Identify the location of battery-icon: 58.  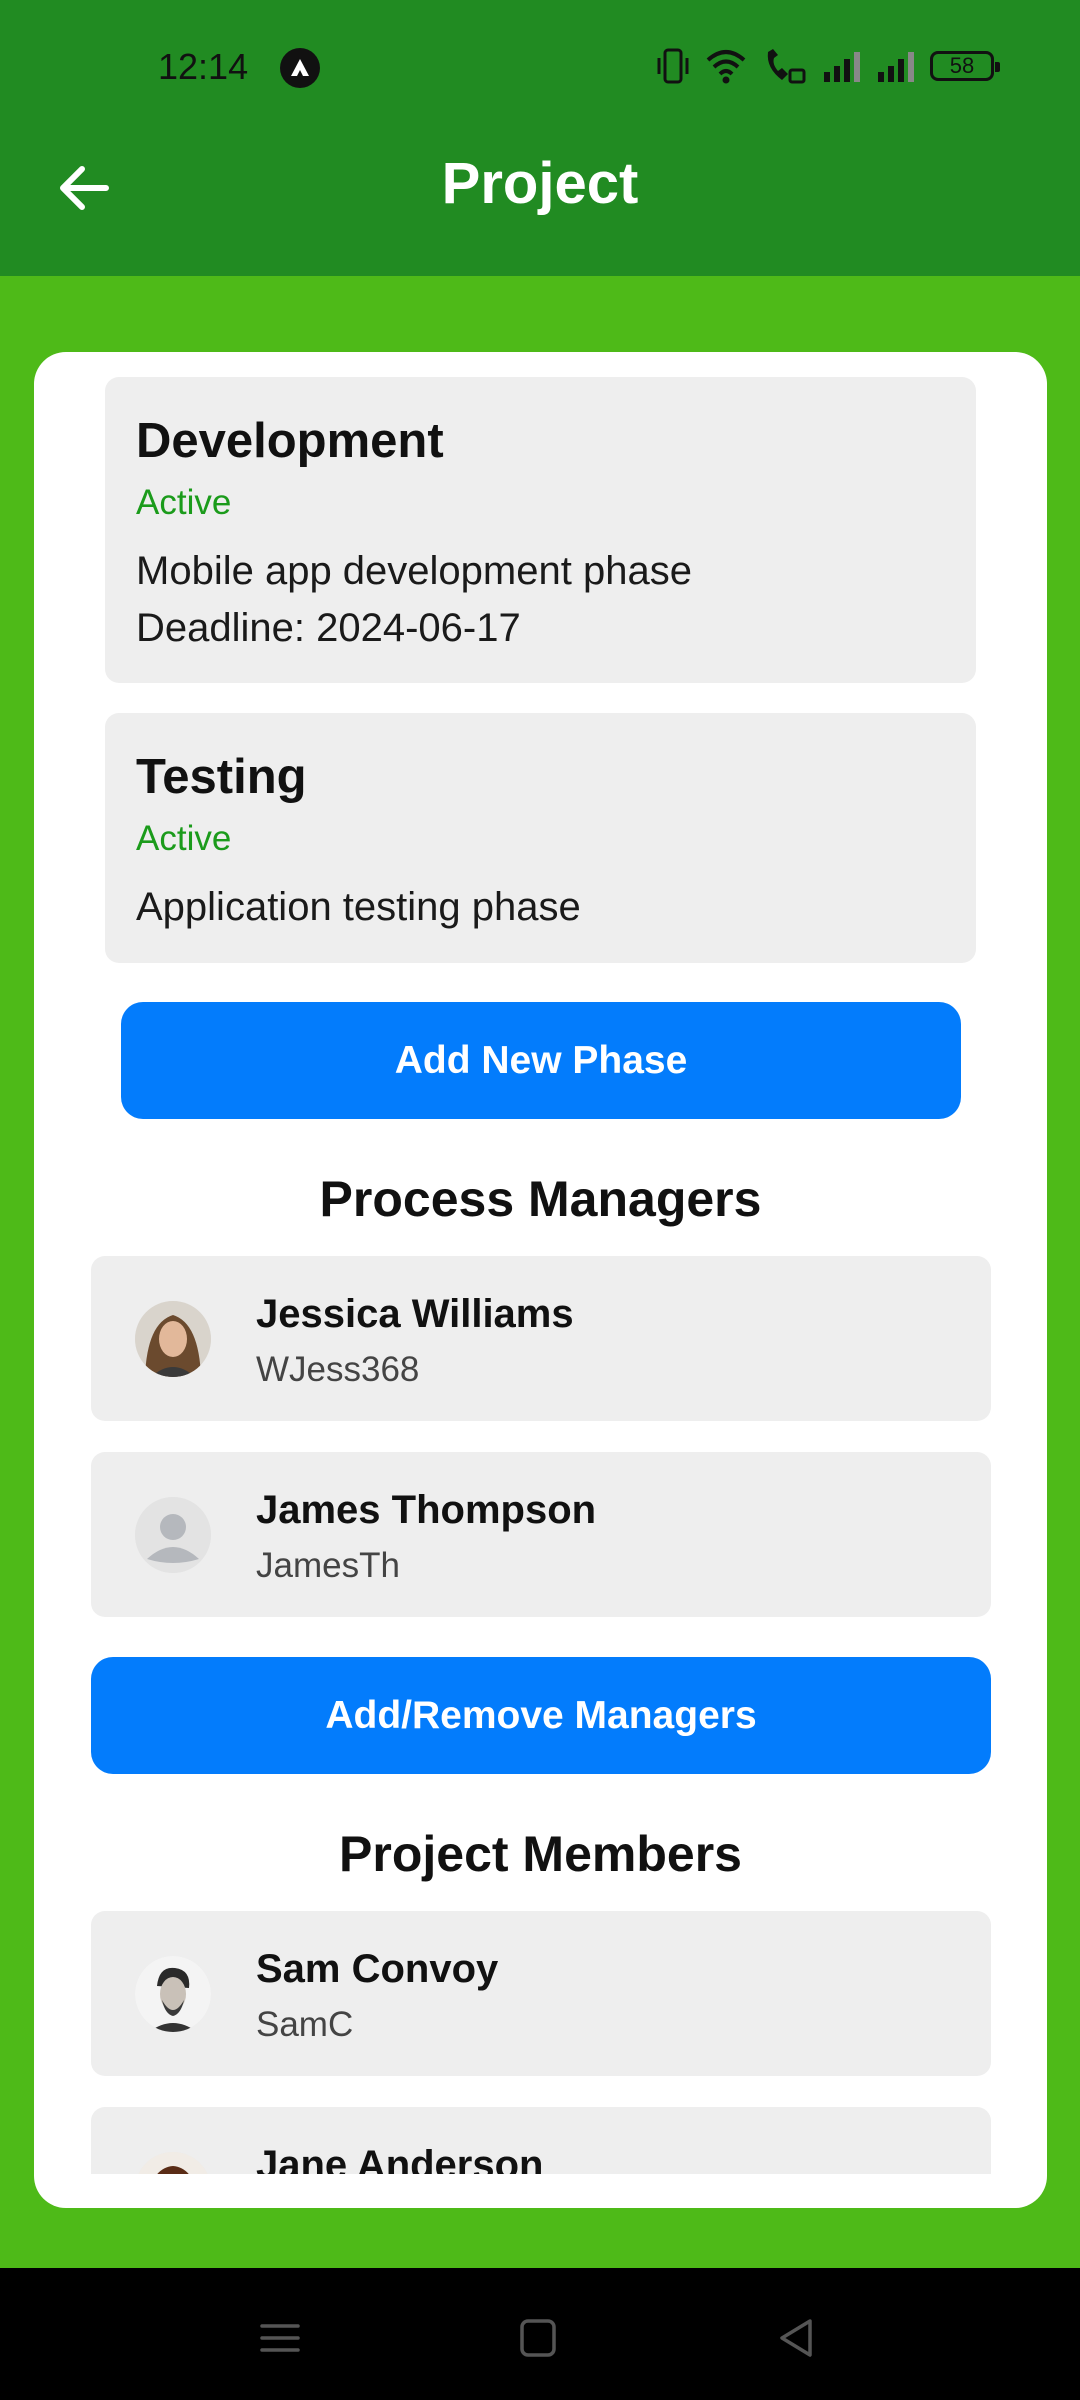
(965, 66).